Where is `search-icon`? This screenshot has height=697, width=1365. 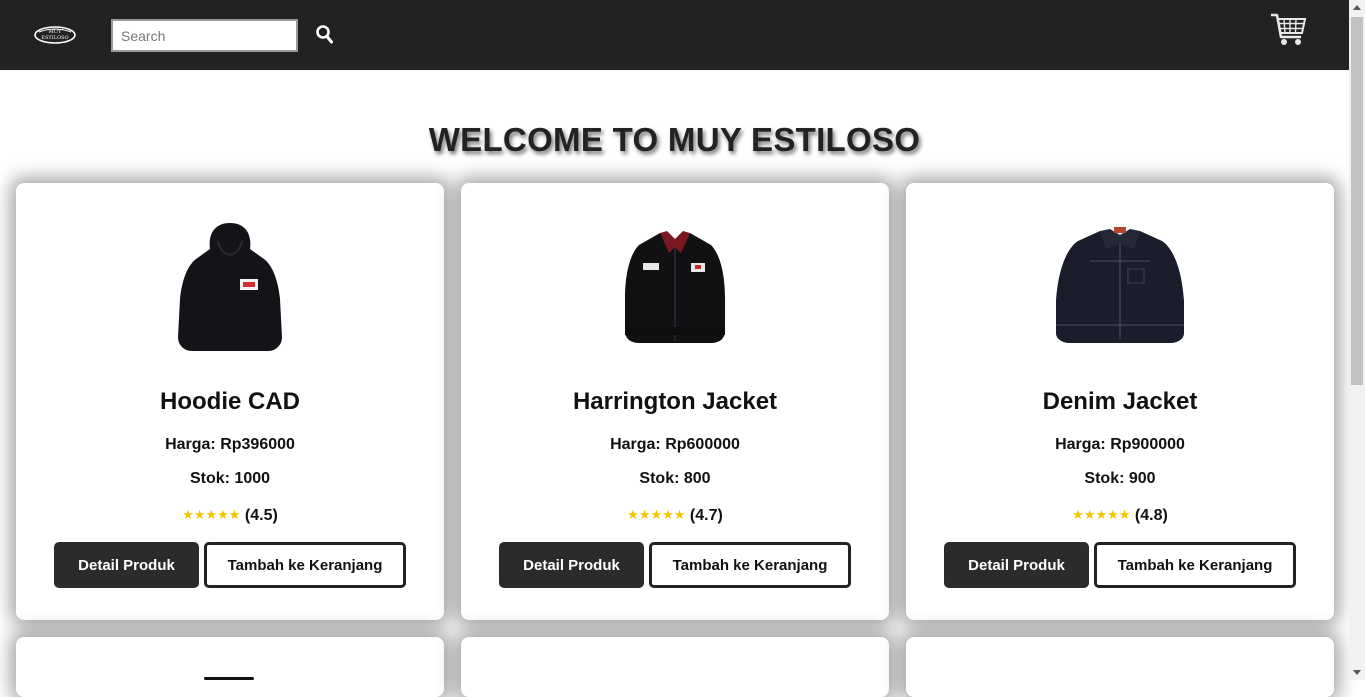
search-icon is located at coordinates (325, 35).